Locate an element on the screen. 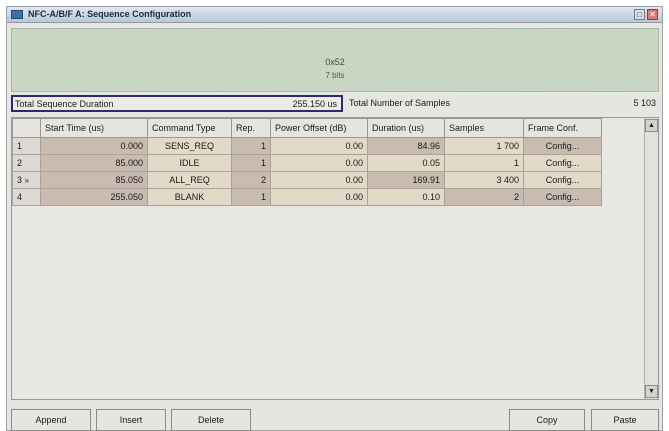 The width and height of the screenshot is (669, 431). window-title: NFC-A/B/F A: Sequence Configuration is located at coordinates (110, 14).